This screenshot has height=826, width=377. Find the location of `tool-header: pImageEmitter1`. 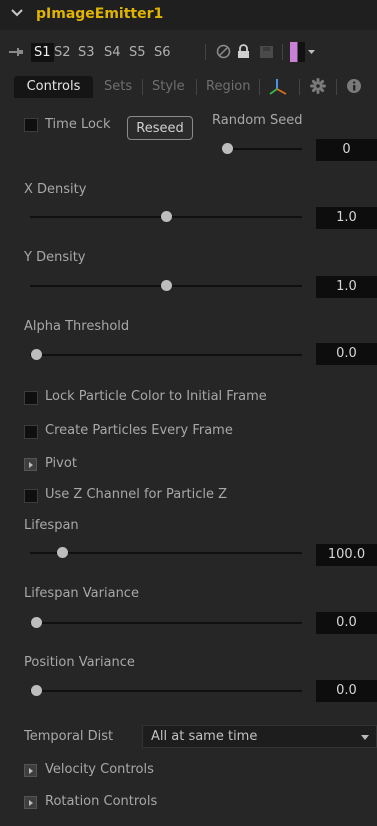

tool-header: pImageEmitter1 is located at coordinates (188, 15).